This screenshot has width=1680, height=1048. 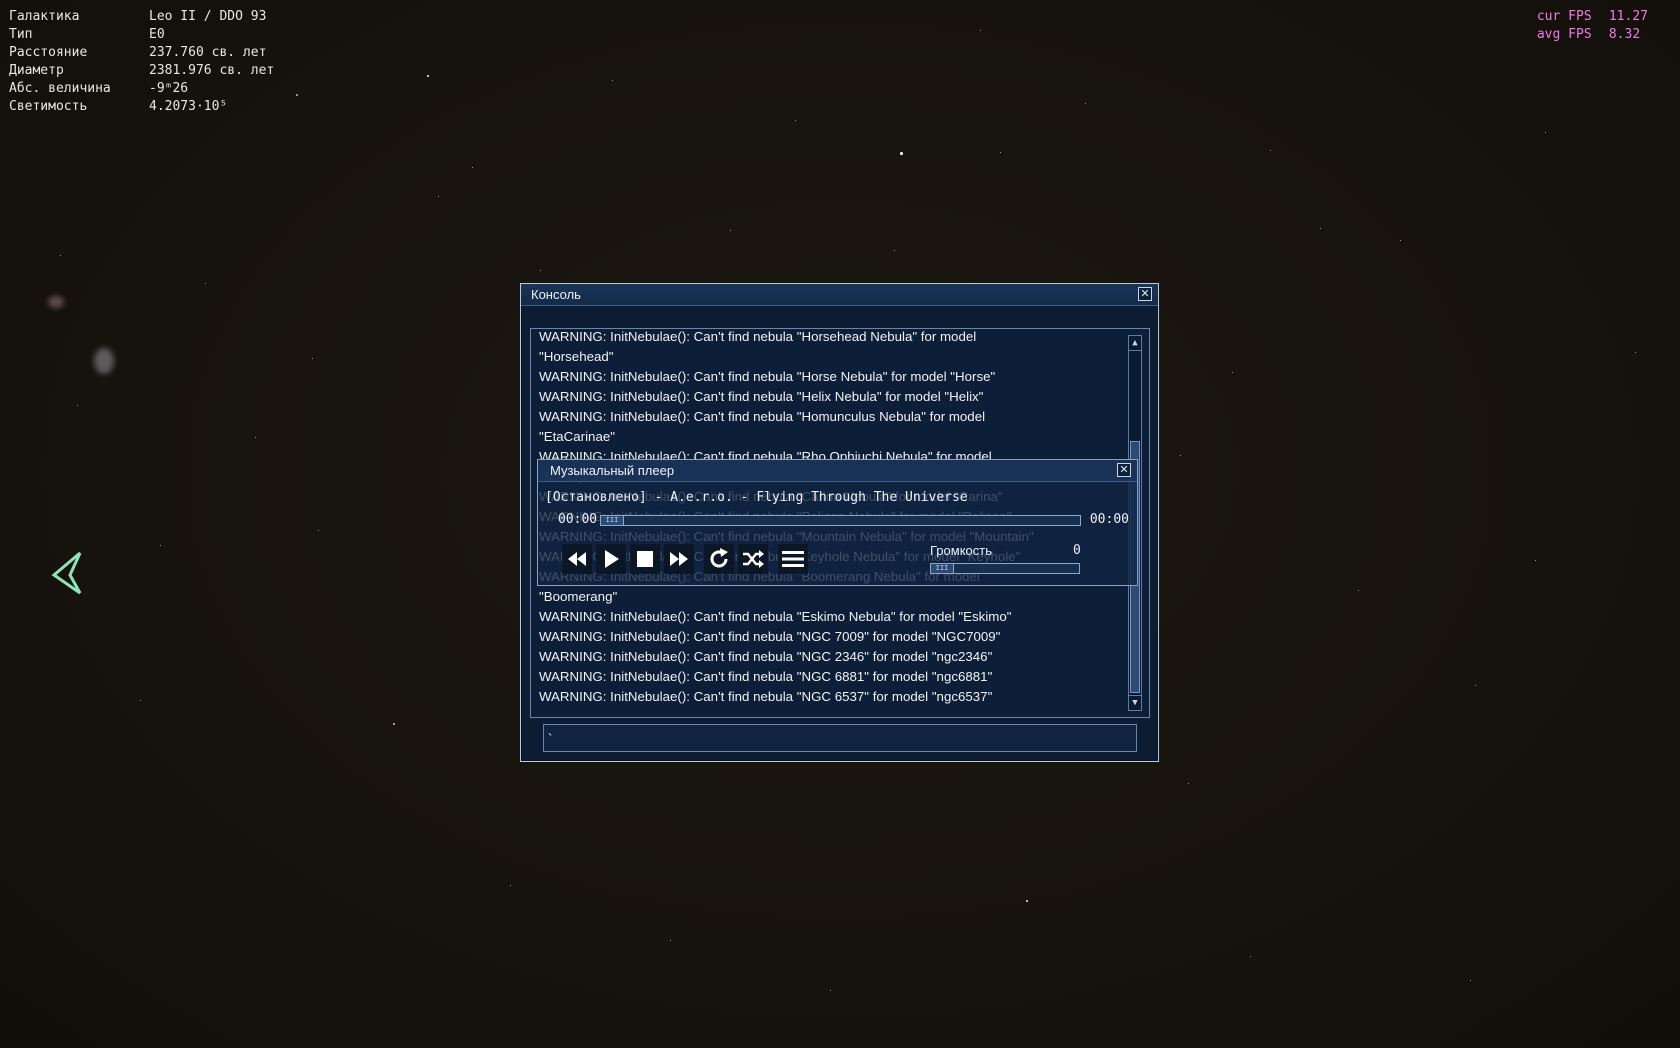 I want to click on rewind-button, so click(x=577, y=559).